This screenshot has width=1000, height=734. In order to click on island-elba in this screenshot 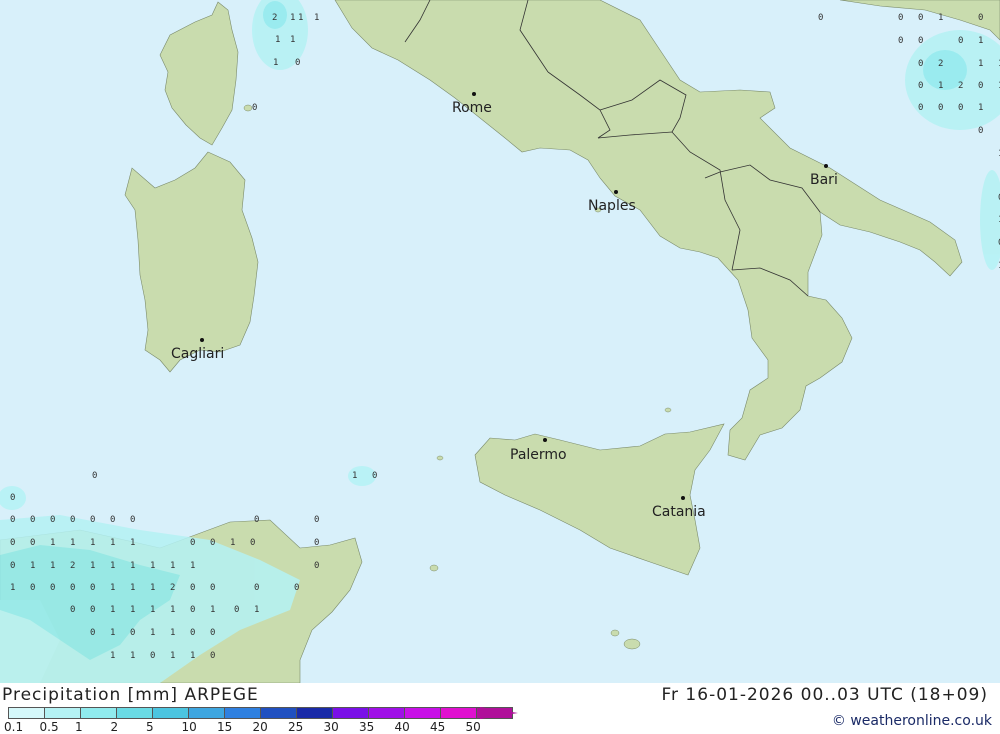, I will do `click(248, 108)`.